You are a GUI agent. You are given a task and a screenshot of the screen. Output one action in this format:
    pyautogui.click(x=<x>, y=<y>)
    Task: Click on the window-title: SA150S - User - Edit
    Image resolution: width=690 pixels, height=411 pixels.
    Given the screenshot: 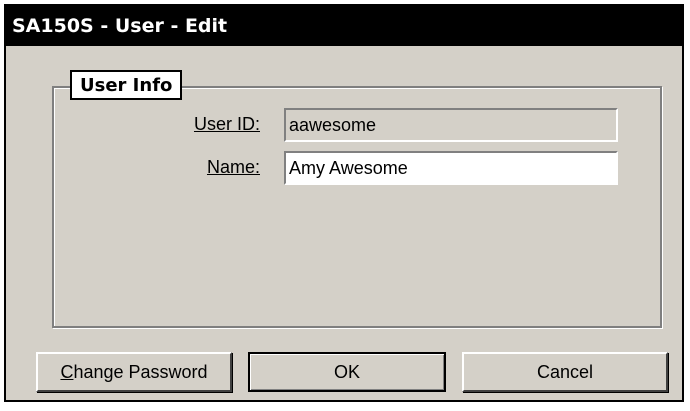 What is the action you would take?
    pyautogui.click(x=120, y=26)
    